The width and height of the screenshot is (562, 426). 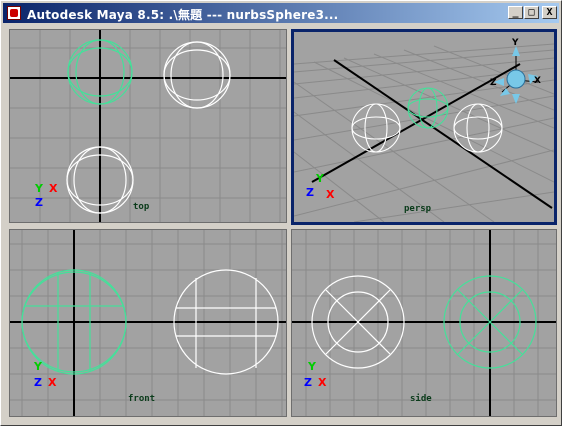 I want to click on top-axis-z-label: Z, so click(x=39, y=202).